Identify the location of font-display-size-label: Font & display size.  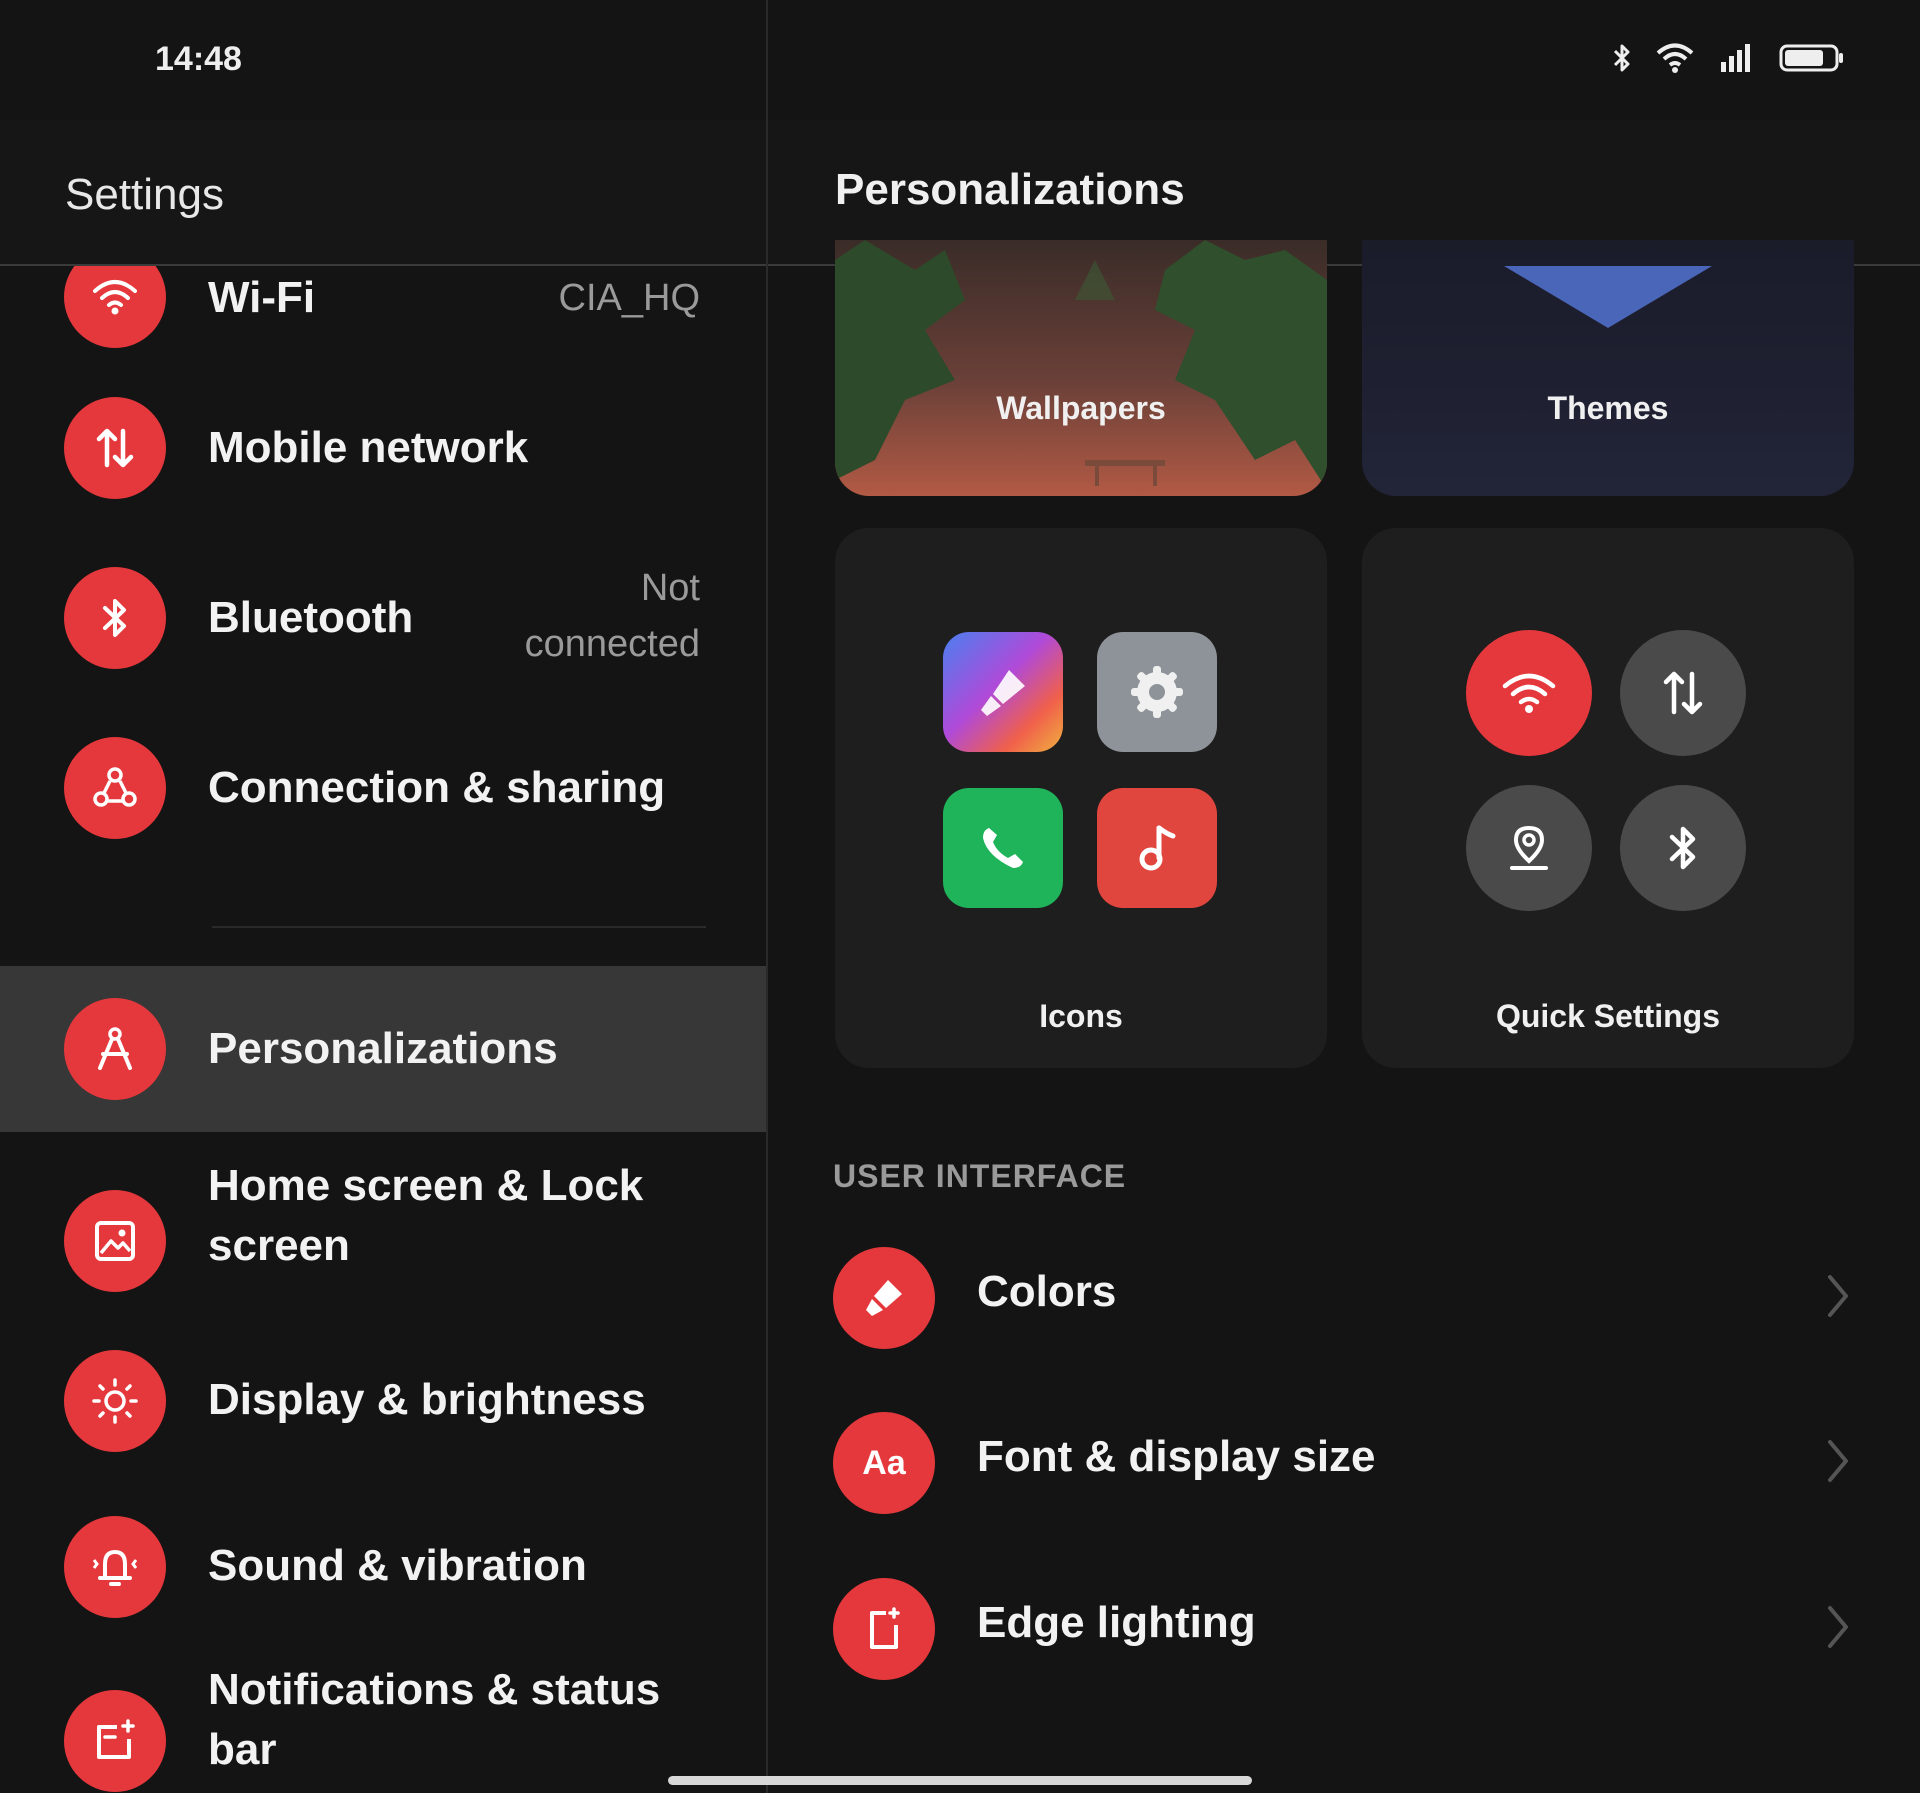
(1176, 1456).